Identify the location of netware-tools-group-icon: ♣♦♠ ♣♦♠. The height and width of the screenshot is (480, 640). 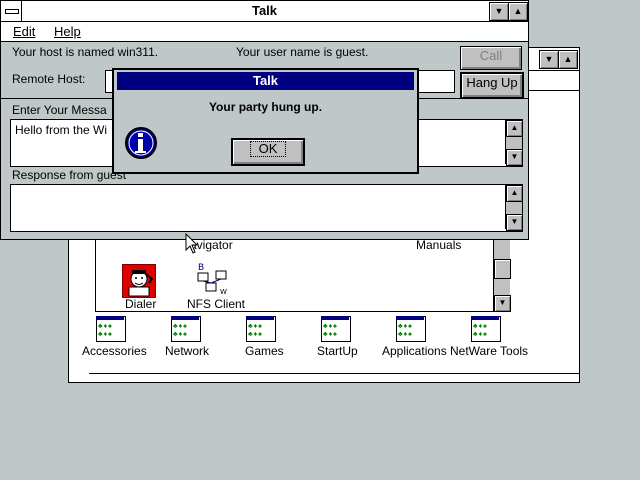
(486, 329).